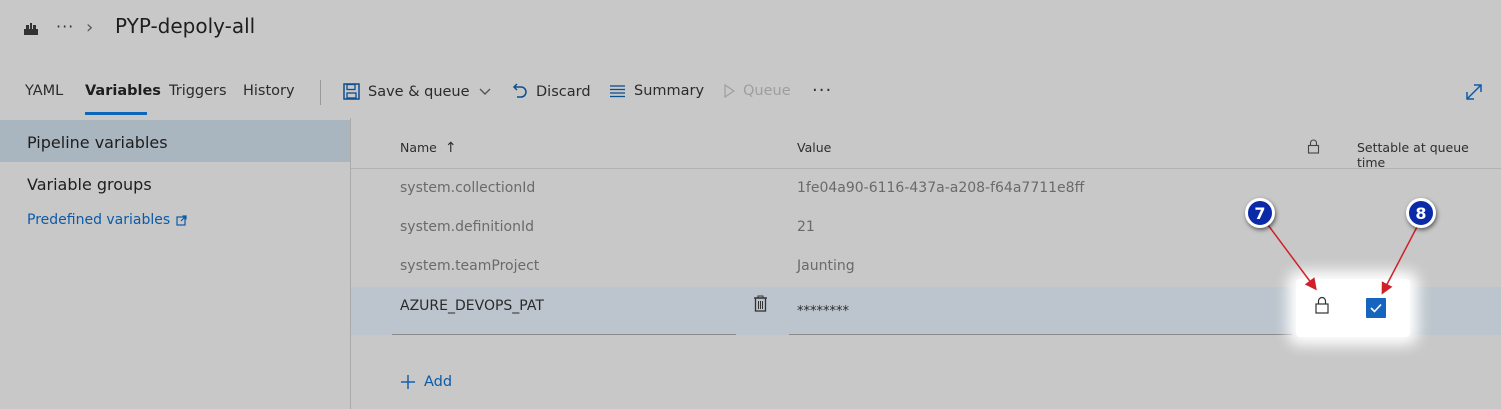 The height and width of the screenshot is (409, 1501). What do you see at coordinates (97, 142) in the screenshot?
I see `sidebar-item-label: Pipeline variables` at bounding box center [97, 142].